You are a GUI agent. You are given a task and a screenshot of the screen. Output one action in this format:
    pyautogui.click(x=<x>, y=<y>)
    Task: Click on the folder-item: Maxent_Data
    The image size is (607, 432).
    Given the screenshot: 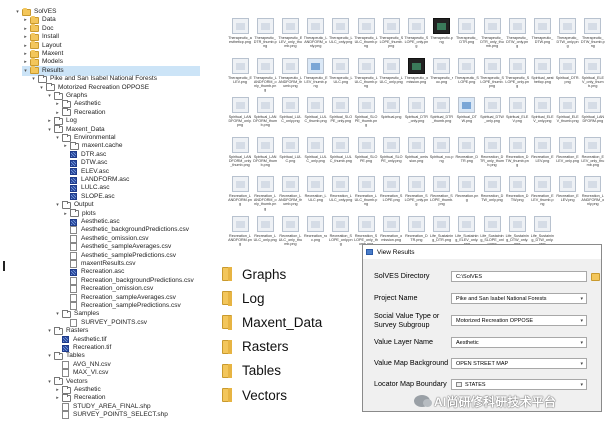 What is the action you would take?
    pyautogui.click(x=272, y=322)
    